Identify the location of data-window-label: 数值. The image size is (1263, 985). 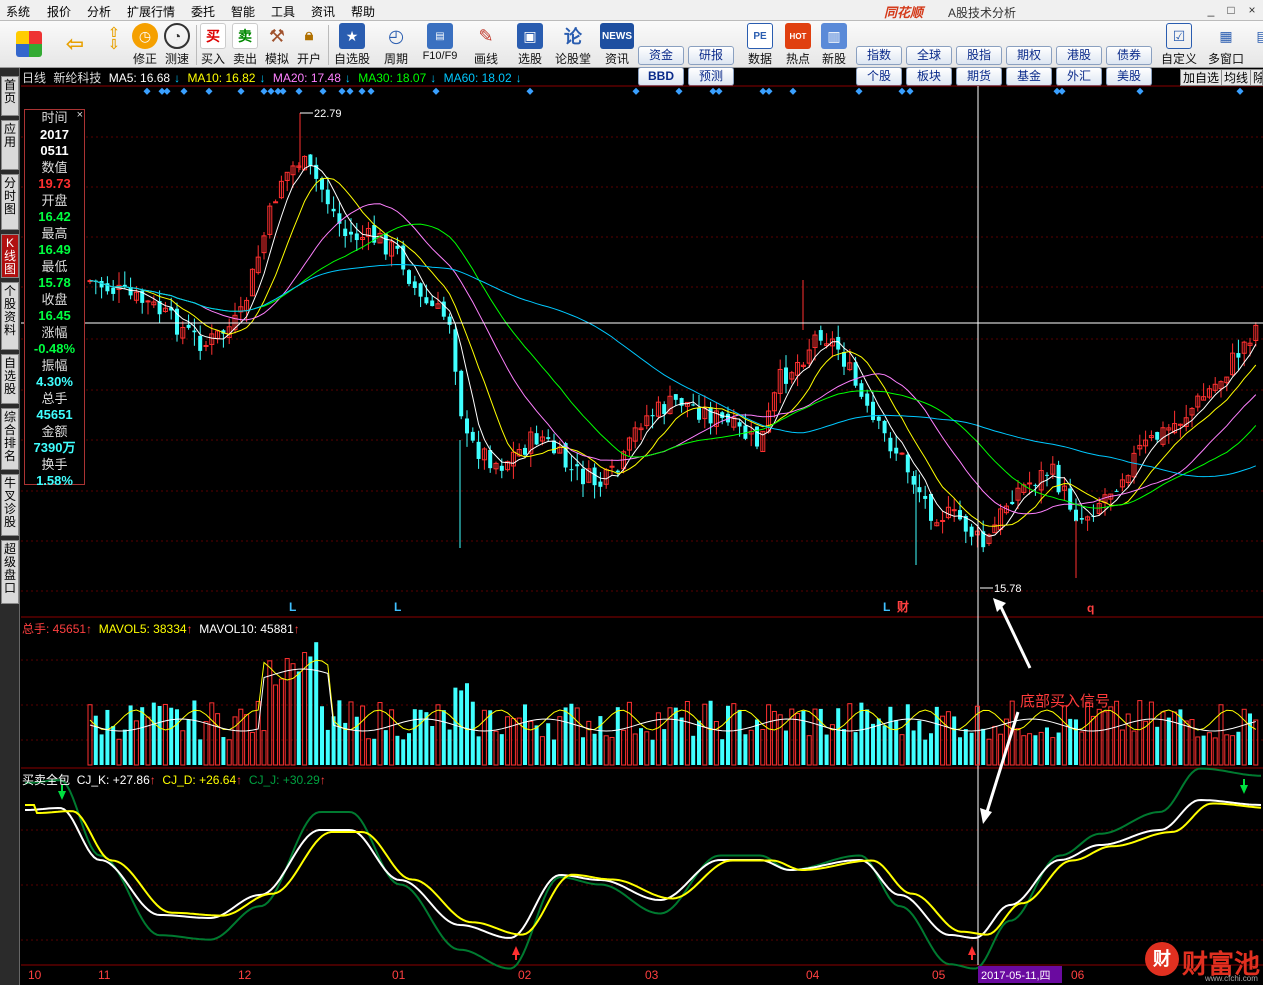
(54, 167).